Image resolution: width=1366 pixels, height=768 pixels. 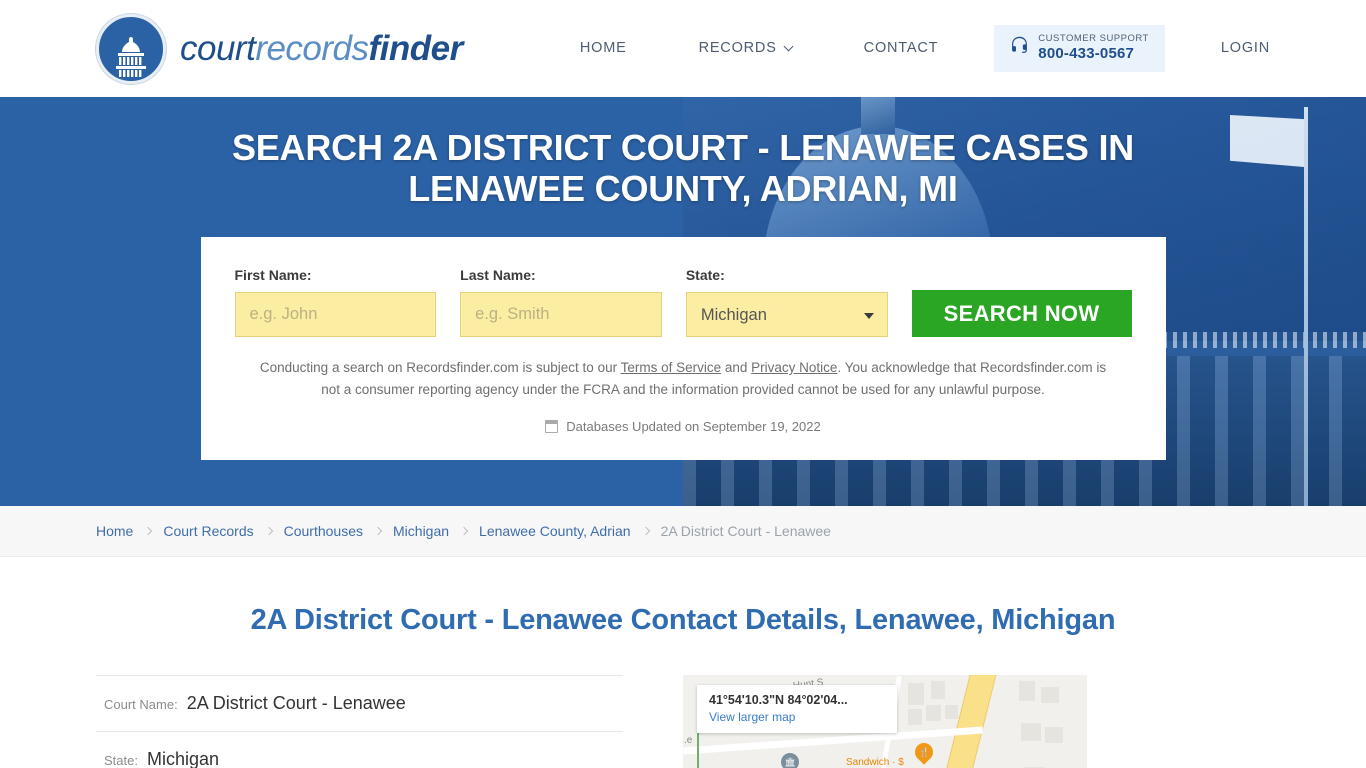 I want to click on restaurant-pin-icon: 🍴, so click(x=924, y=752).